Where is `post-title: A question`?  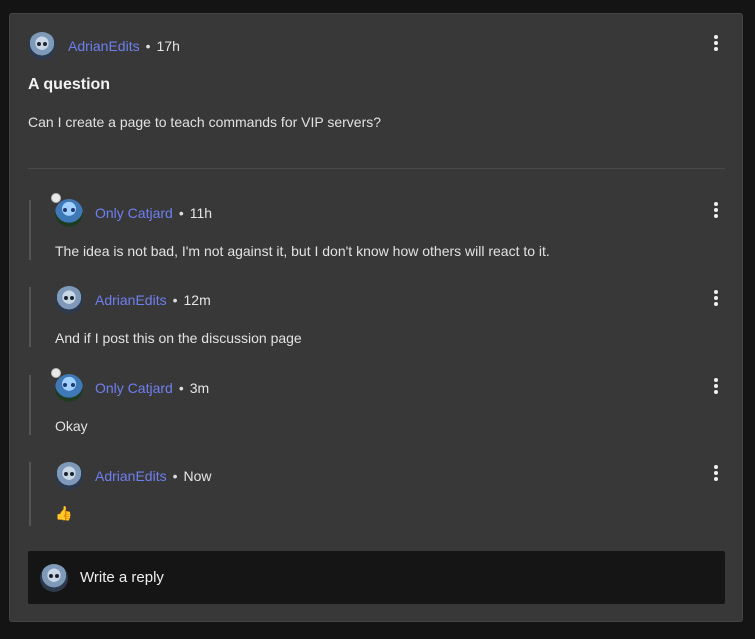 post-title: A question is located at coordinates (69, 84).